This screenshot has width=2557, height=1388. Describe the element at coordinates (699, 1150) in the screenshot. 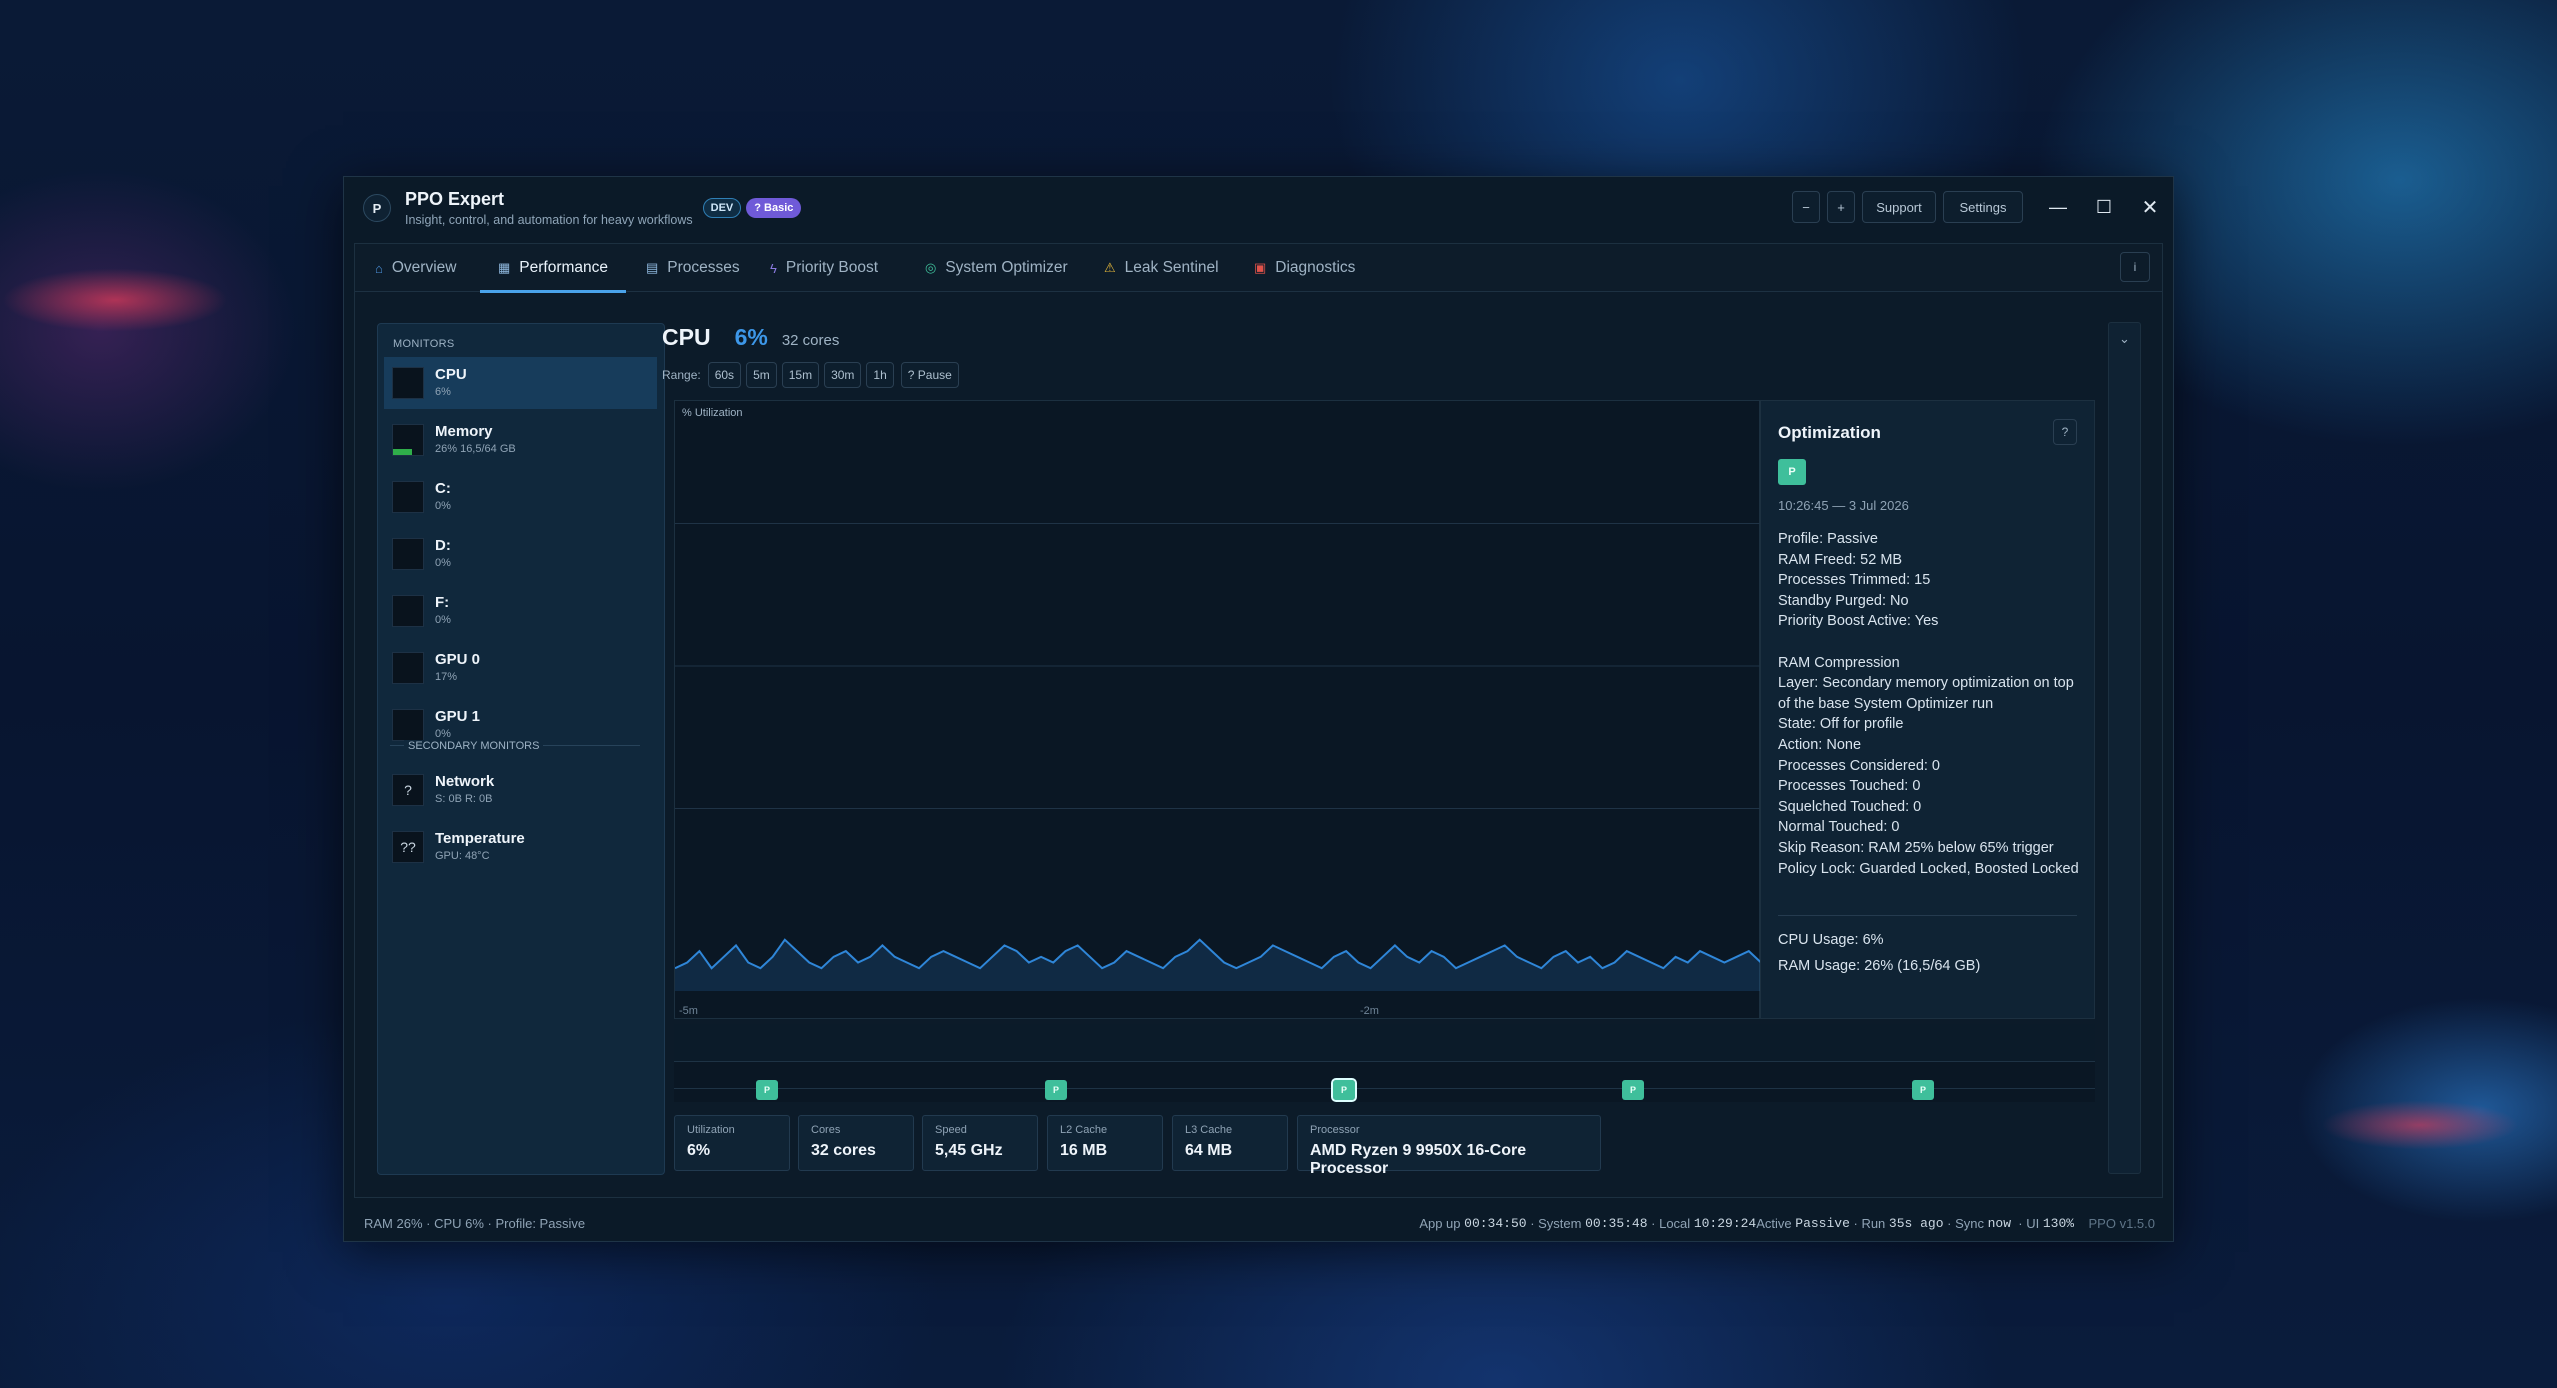

I see `stat-value: 6%` at that location.